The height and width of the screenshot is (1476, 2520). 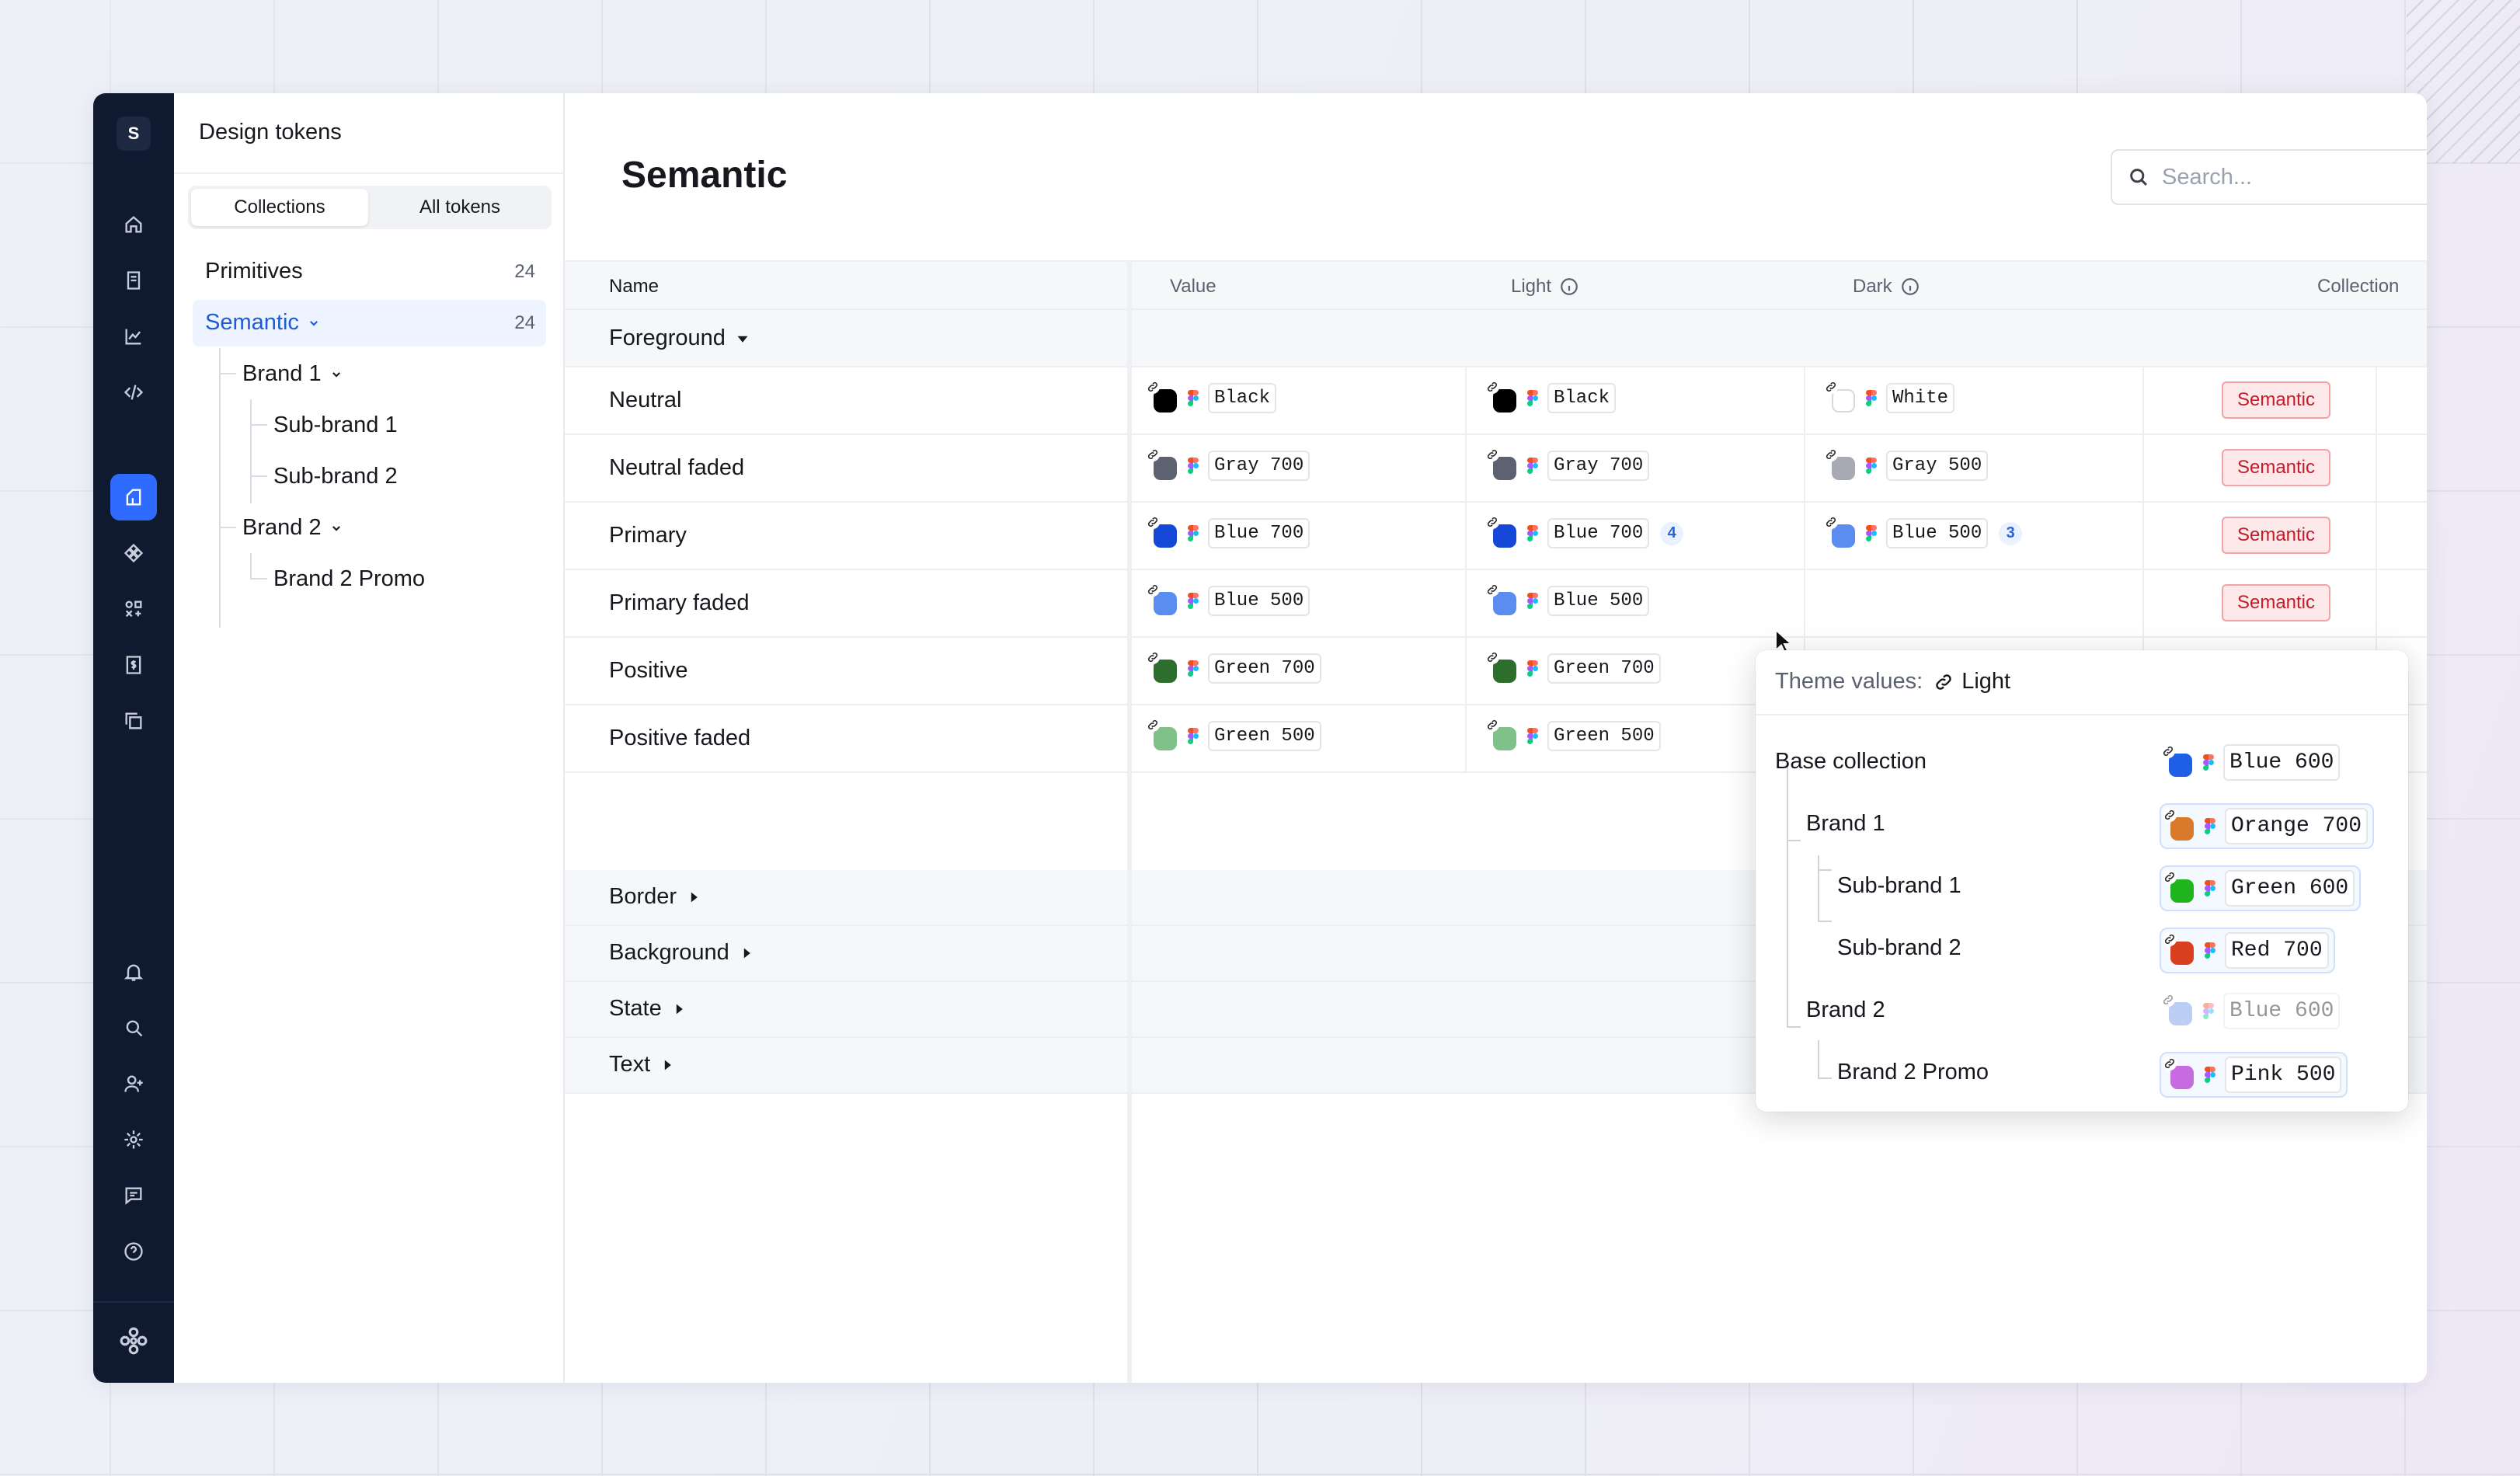 I want to click on caret-down-icon, so click(x=742, y=338).